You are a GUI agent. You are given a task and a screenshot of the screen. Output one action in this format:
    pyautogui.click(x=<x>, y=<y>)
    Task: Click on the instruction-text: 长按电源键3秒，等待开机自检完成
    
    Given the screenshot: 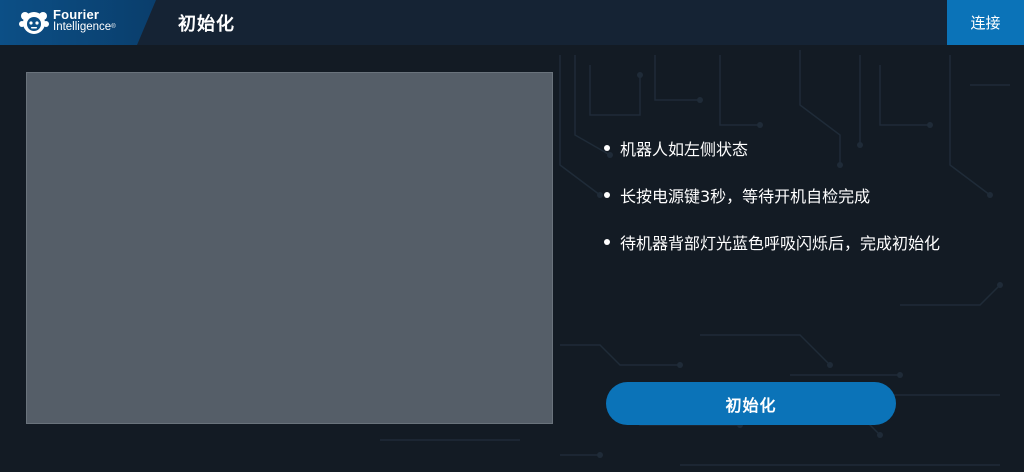 What is the action you would take?
    pyautogui.click(x=745, y=196)
    